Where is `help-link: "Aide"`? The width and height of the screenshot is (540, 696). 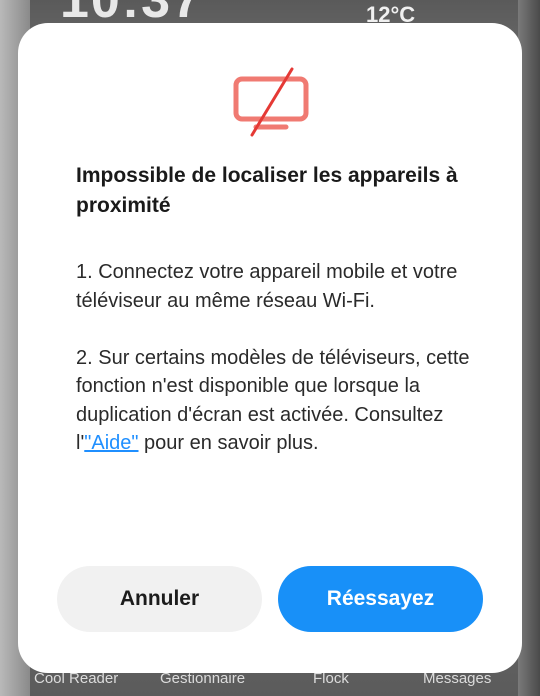 help-link: "Aide" is located at coordinates (111, 443).